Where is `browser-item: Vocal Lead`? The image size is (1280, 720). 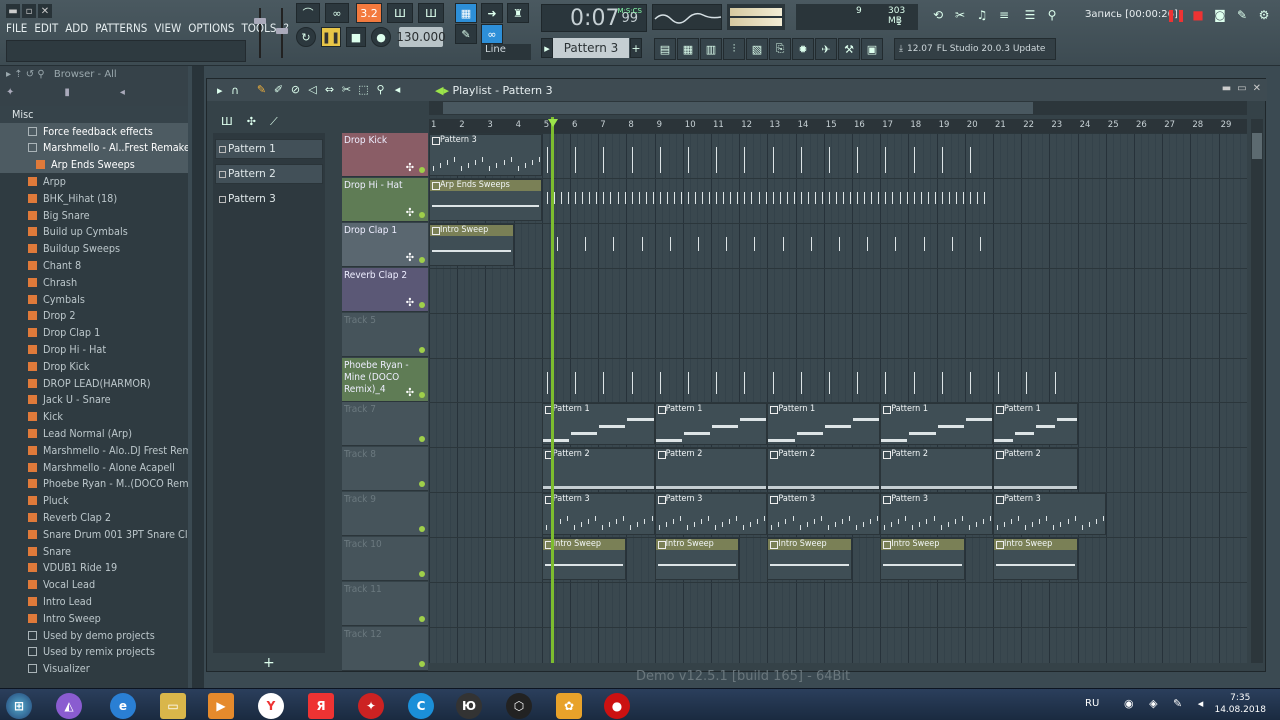 browser-item: Vocal Lead is located at coordinates (94, 584).